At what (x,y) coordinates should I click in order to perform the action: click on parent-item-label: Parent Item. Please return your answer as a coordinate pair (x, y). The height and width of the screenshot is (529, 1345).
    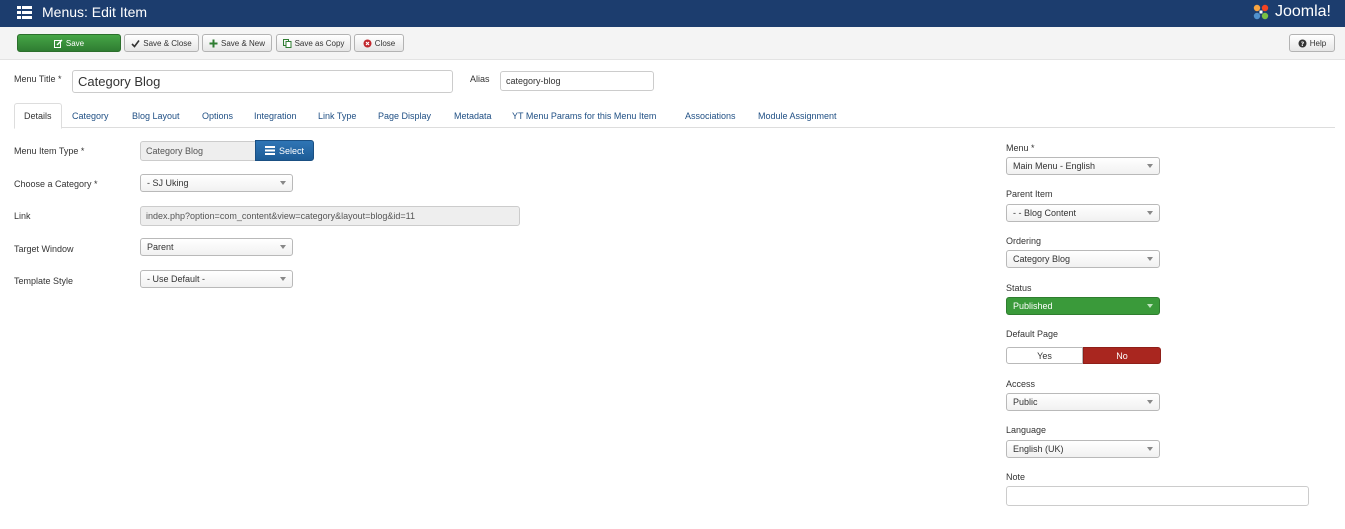
    Looking at the image, I should click on (1029, 194).